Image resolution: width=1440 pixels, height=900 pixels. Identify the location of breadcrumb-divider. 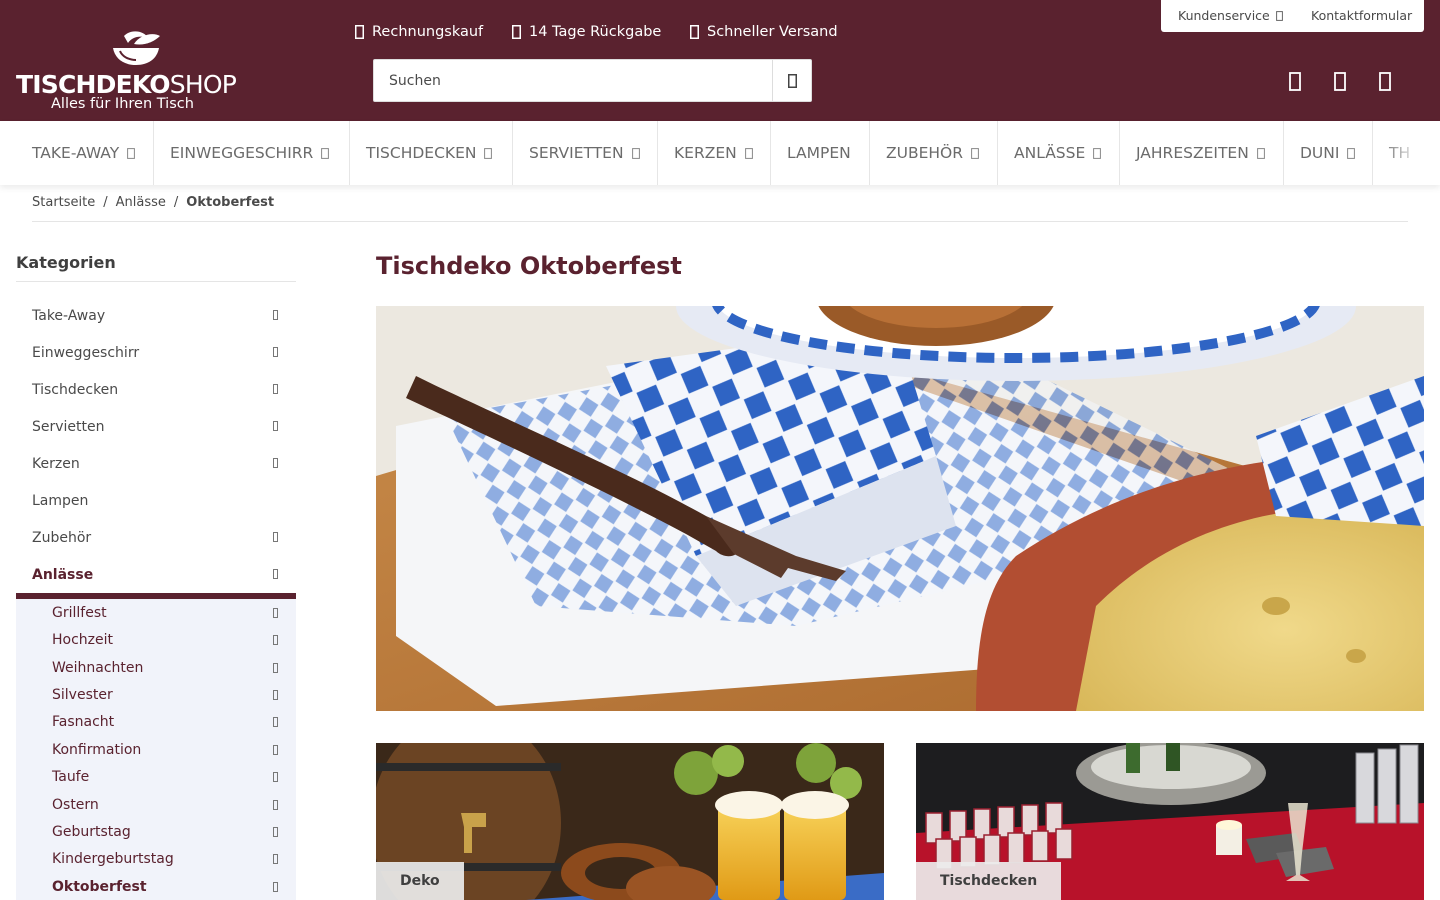
(720, 221).